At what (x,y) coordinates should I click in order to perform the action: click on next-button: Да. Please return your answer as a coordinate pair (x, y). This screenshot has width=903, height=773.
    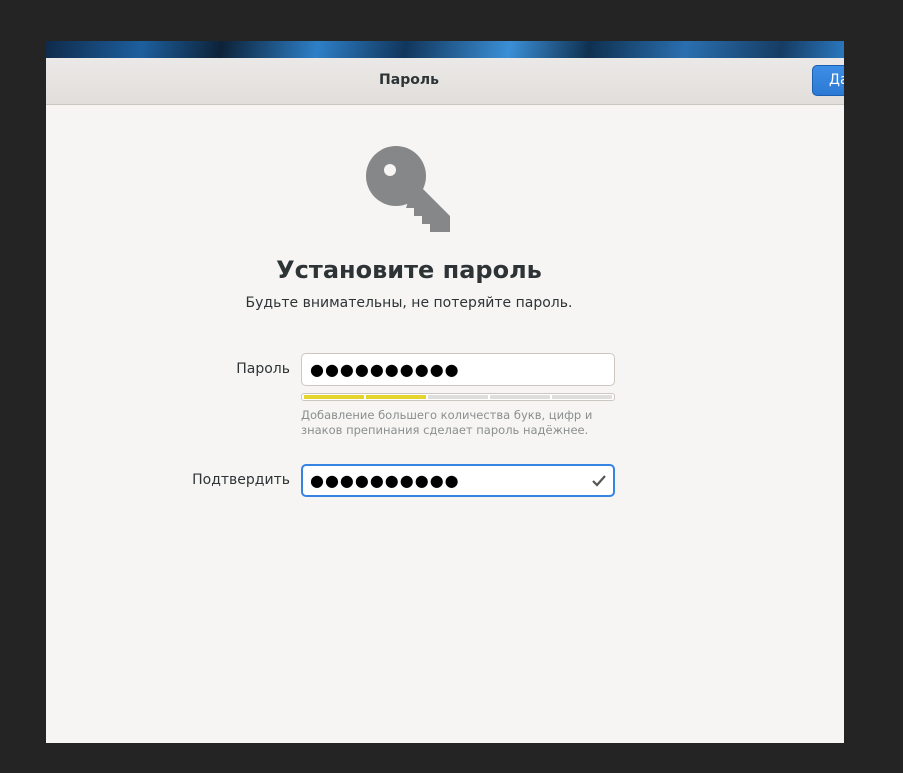
    Looking at the image, I should click on (828, 80).